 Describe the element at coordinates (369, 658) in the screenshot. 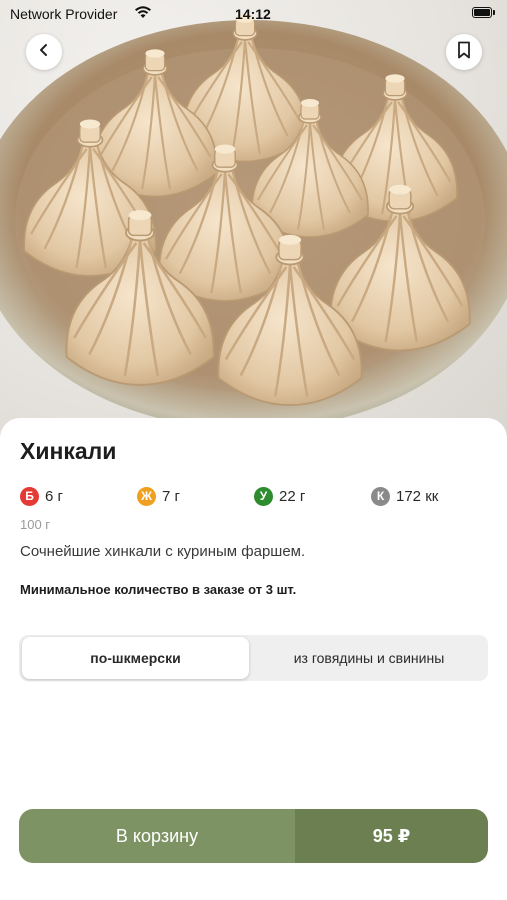

I see `variant-option-beef-pork: из говядины и свинины` at that location.